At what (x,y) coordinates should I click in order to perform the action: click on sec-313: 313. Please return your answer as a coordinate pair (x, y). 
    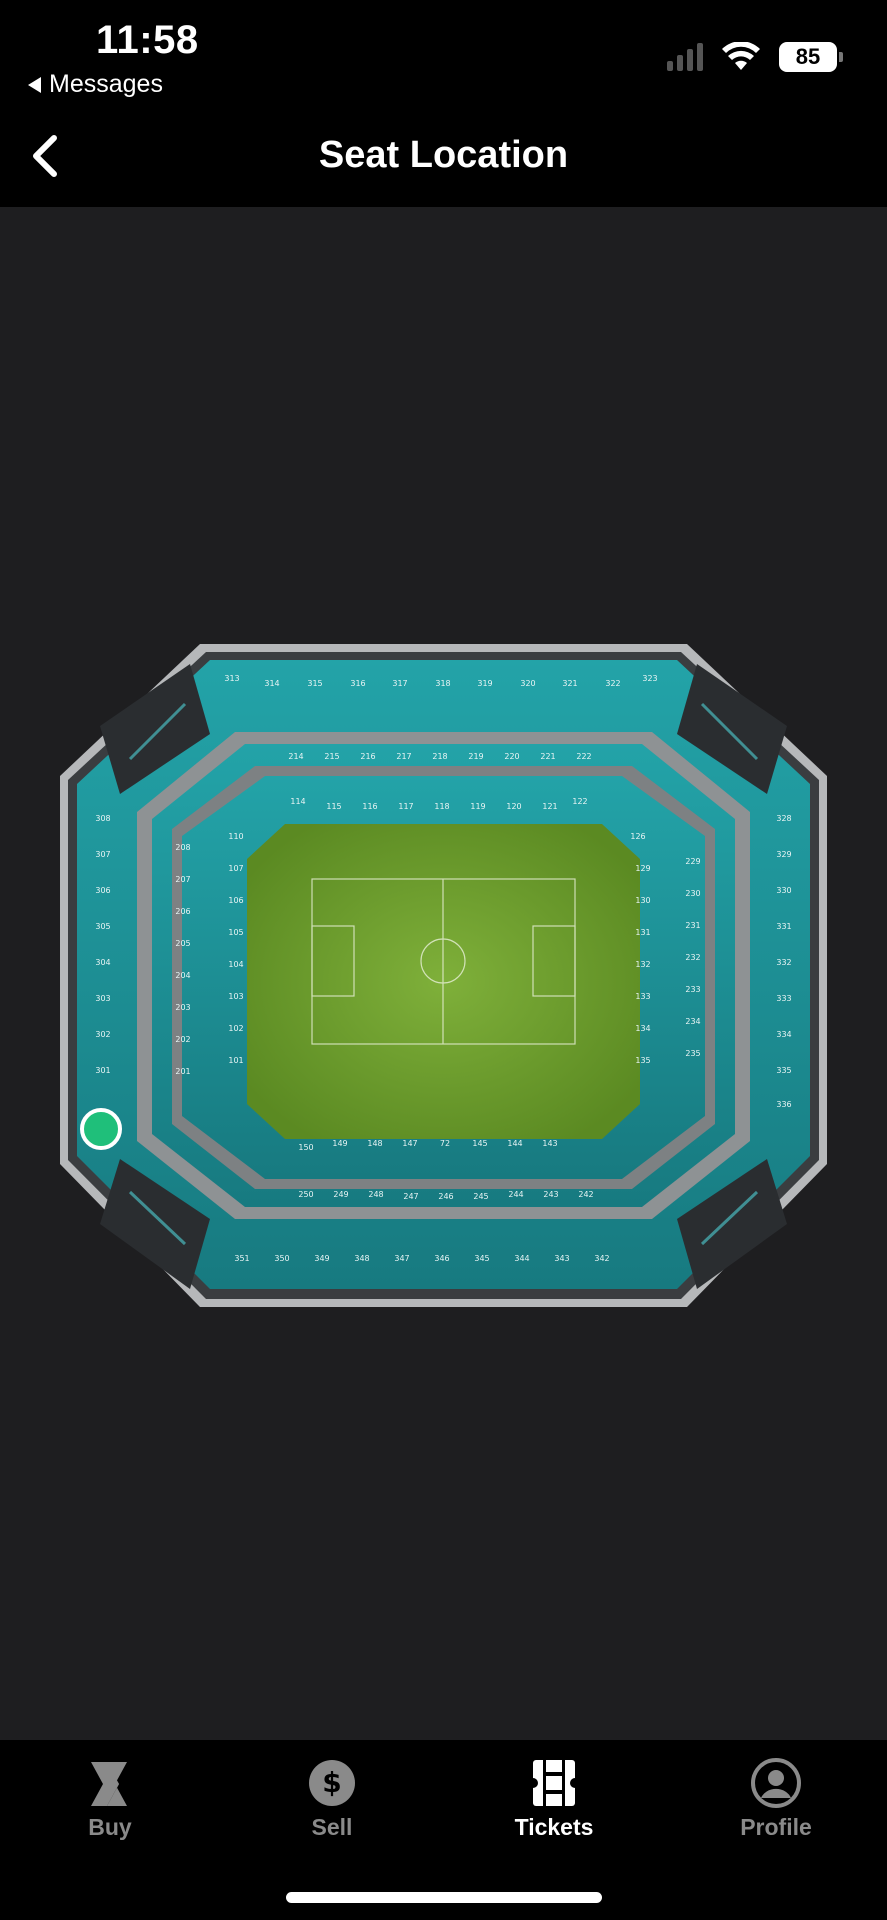
    Looking at the image, I should click on (231, 678).